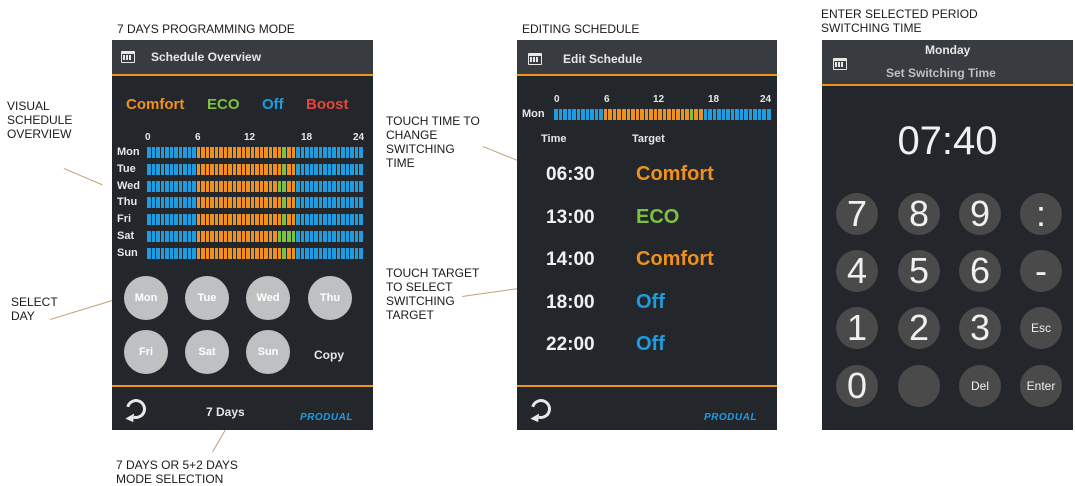  Describe the element at coordinates (947, 141) in the screenshot. I see `time-display: 07:40` at that location.